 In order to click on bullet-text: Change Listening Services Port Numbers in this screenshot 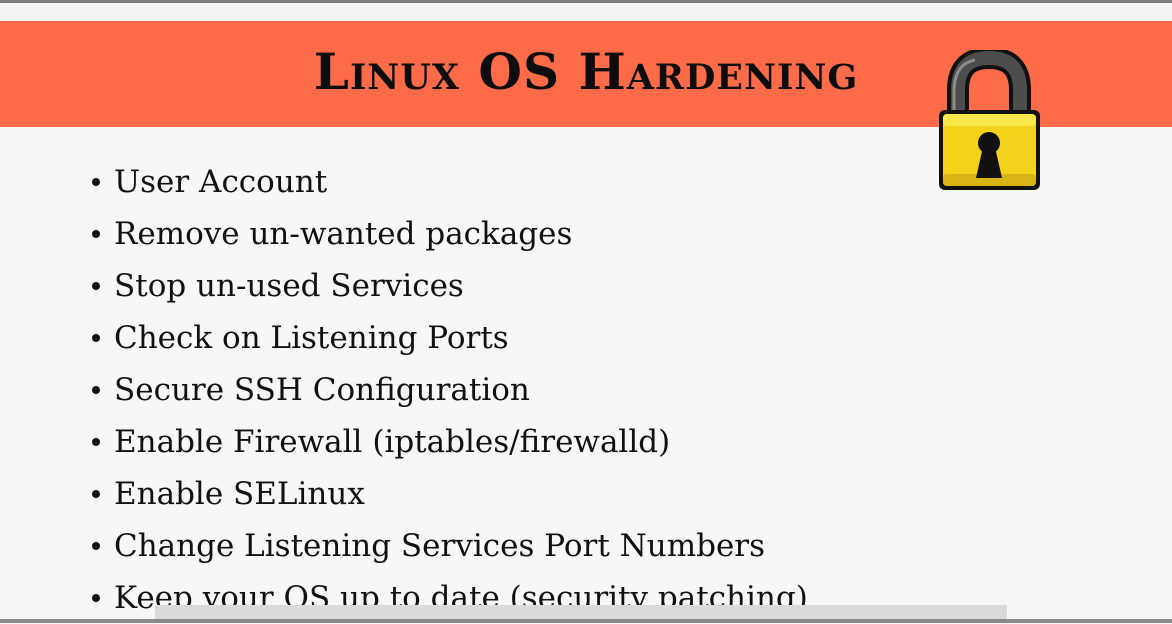, I will do `click(440, 546)`.